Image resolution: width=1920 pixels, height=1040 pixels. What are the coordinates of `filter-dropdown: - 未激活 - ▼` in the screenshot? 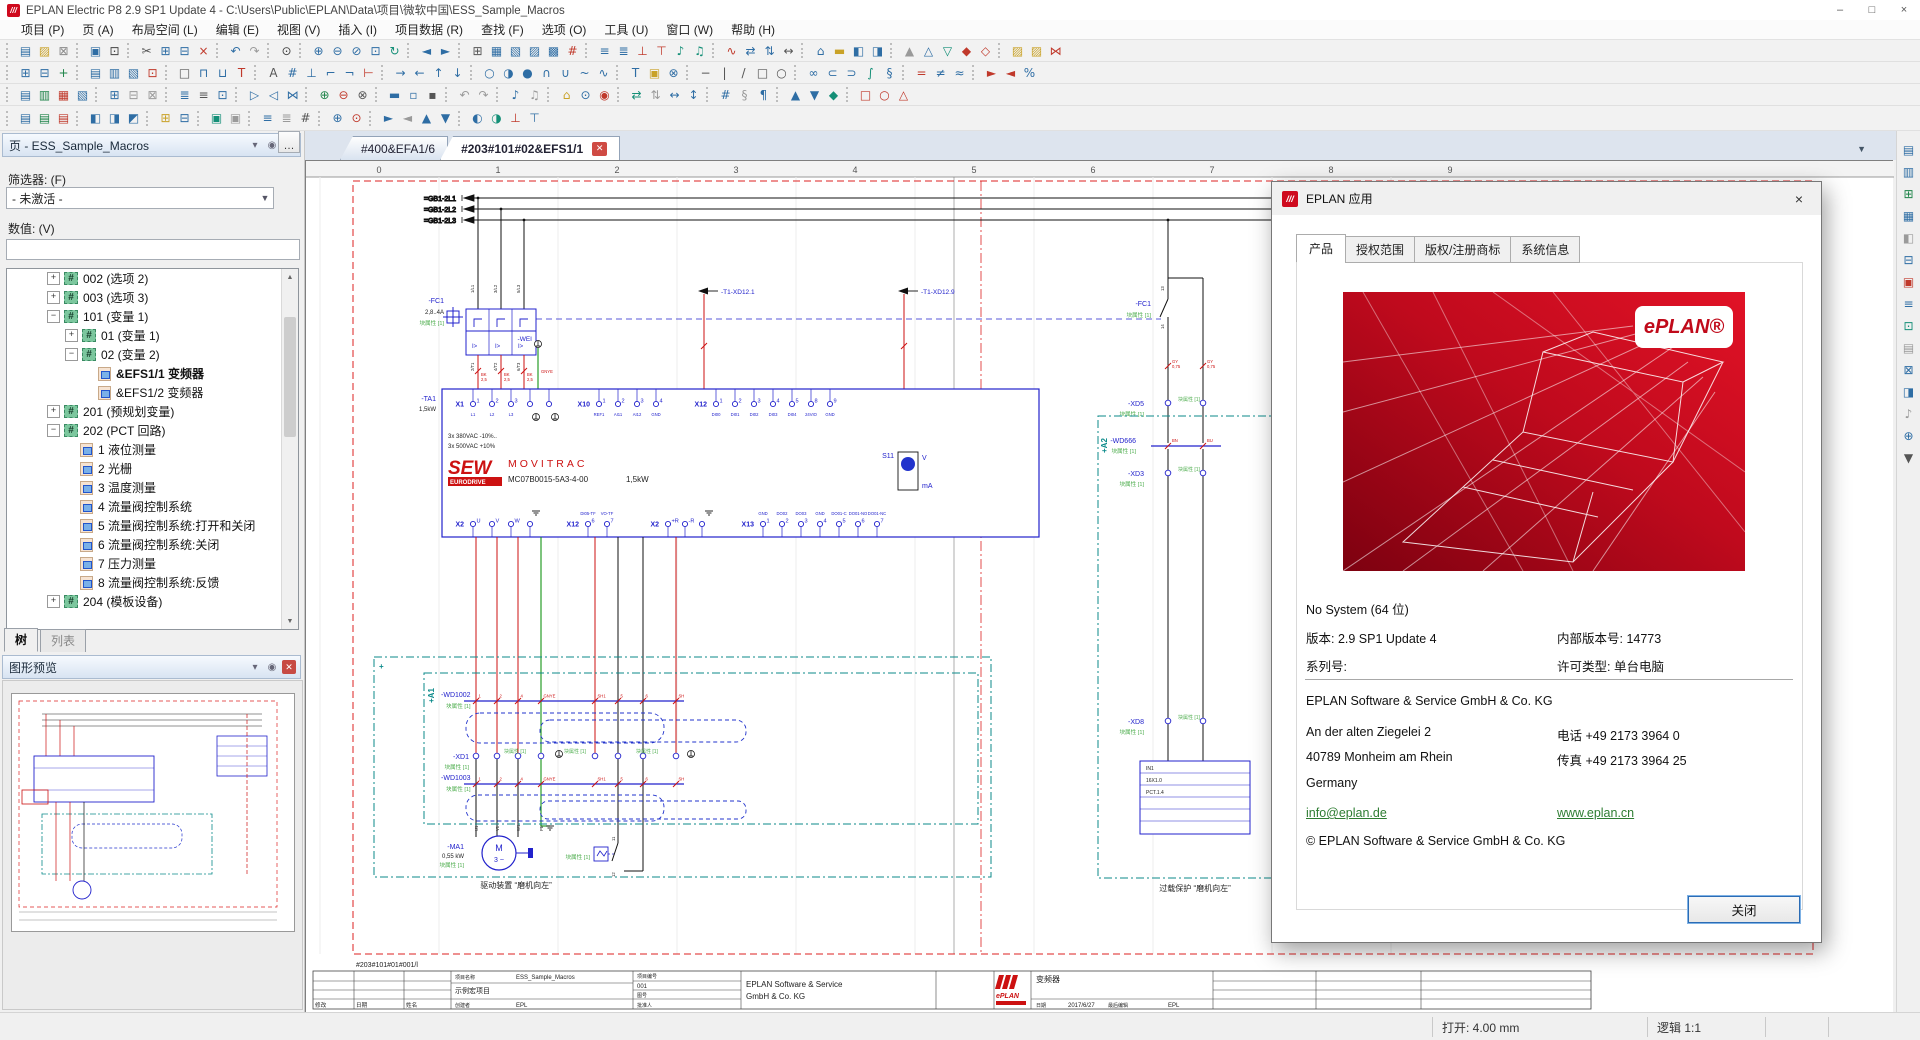 It's located at (140, 198).